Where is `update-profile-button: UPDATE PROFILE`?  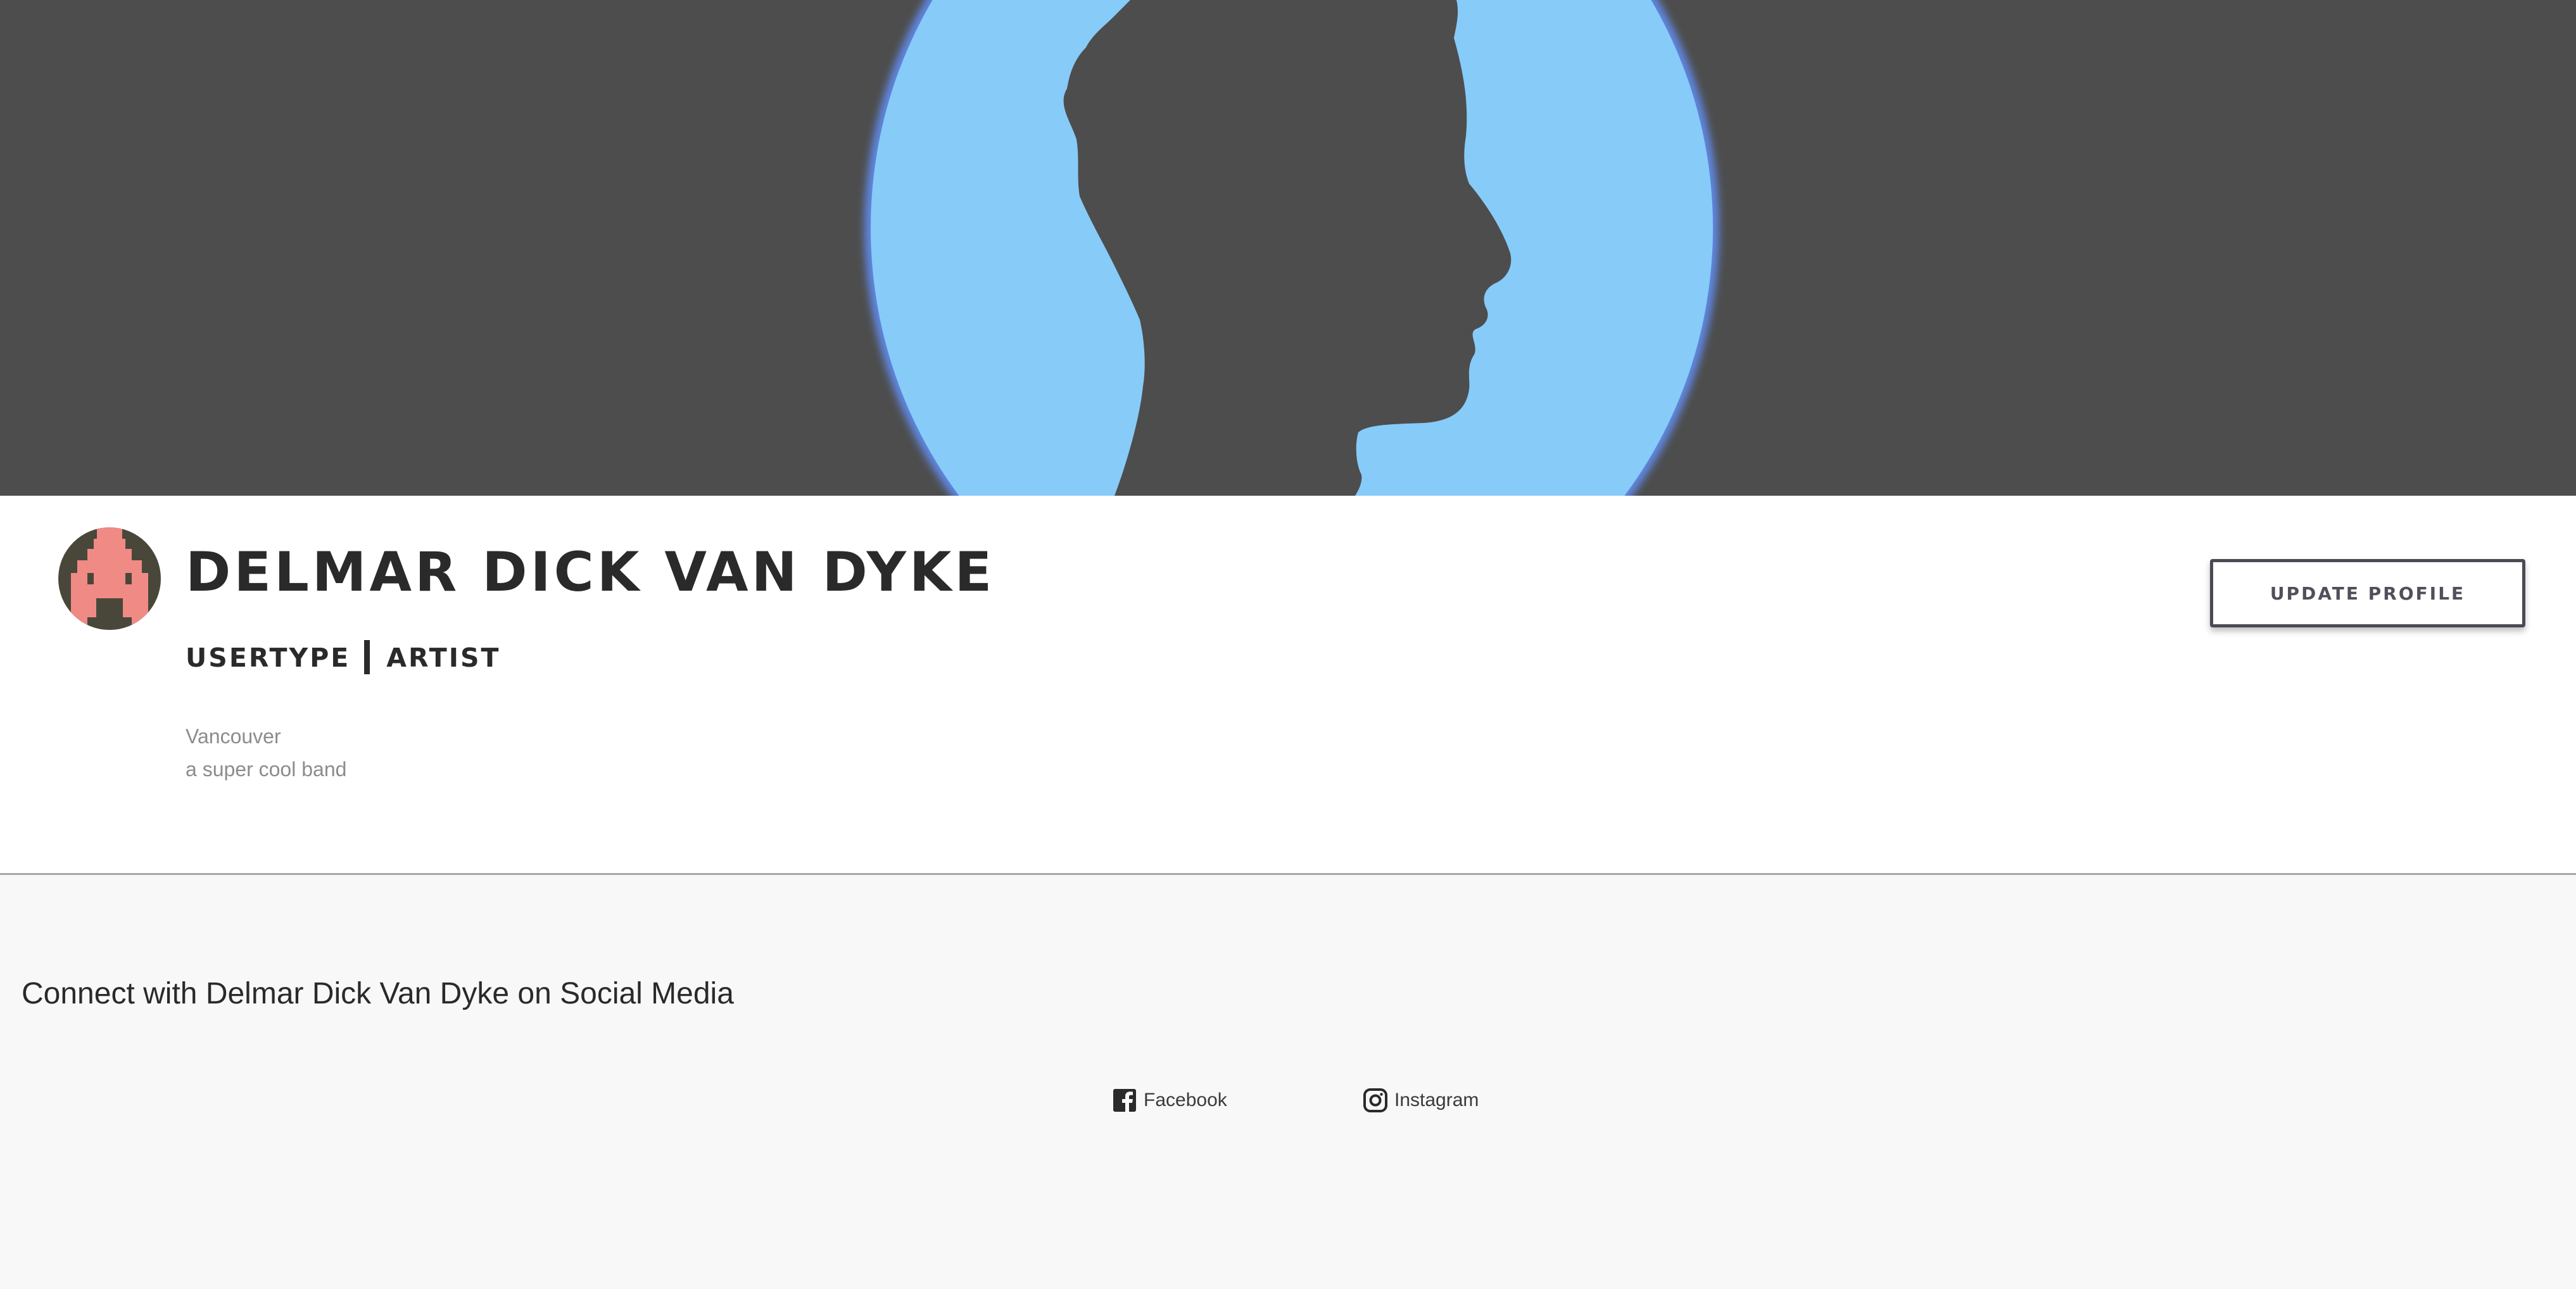
update-profile-button: UPDATE PROFILE is located at coordinates (2367, 593).